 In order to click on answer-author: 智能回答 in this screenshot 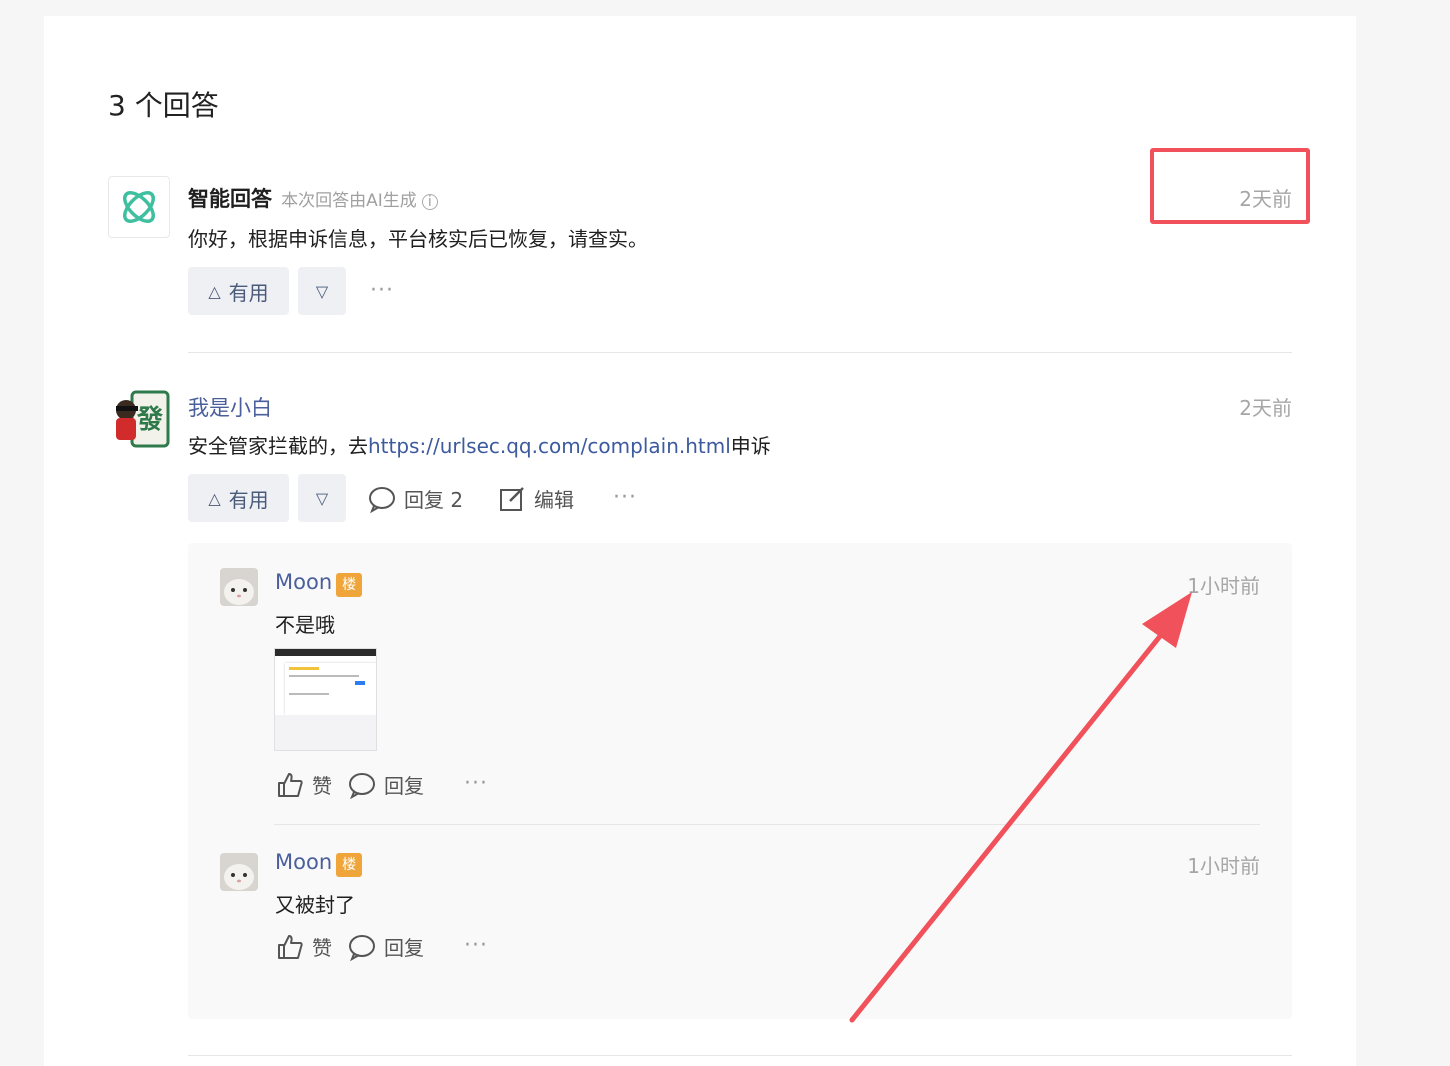, I will do `click(230, 199)`.